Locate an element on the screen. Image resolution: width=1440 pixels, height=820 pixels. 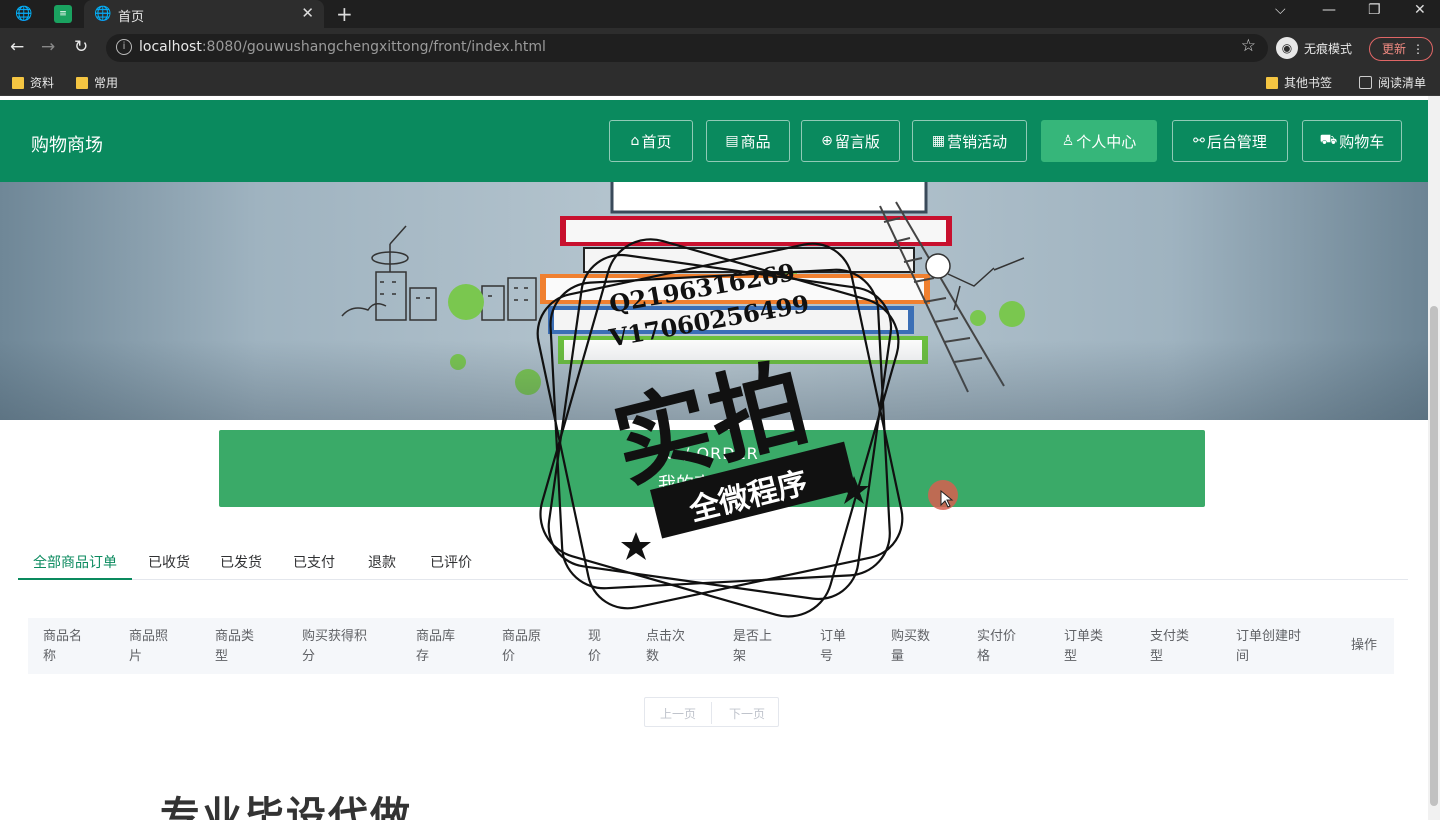
close-window-icon: ✕ is located at coordinates (1420, 10).